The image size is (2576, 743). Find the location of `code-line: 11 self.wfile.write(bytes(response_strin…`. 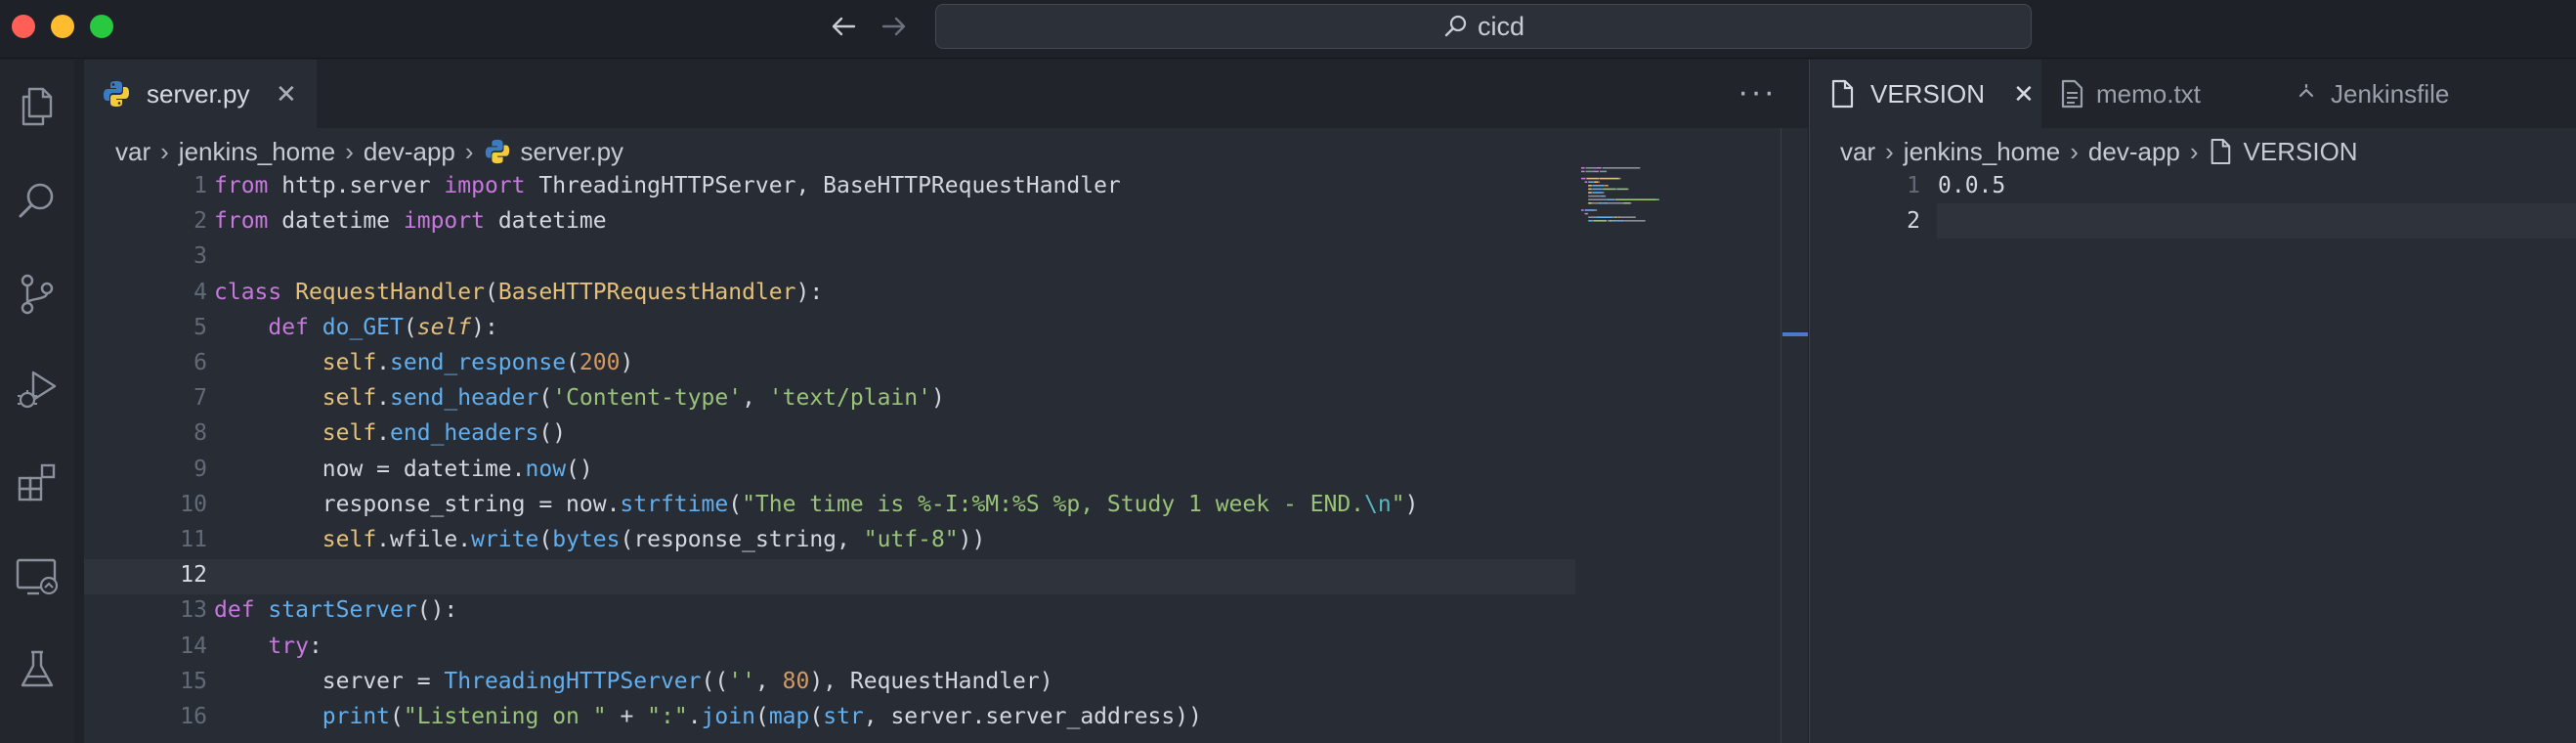

code-line: 11 self.wfile.write(bytes(response_strin… is located at coordinates (832, 540).